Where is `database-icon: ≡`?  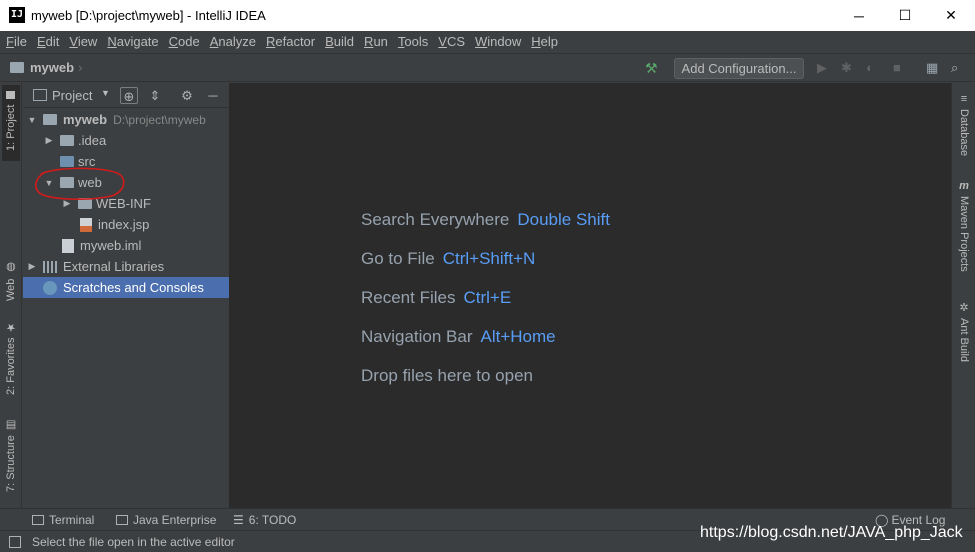
database-icon: ≡ is located at coordinates (964, 99).